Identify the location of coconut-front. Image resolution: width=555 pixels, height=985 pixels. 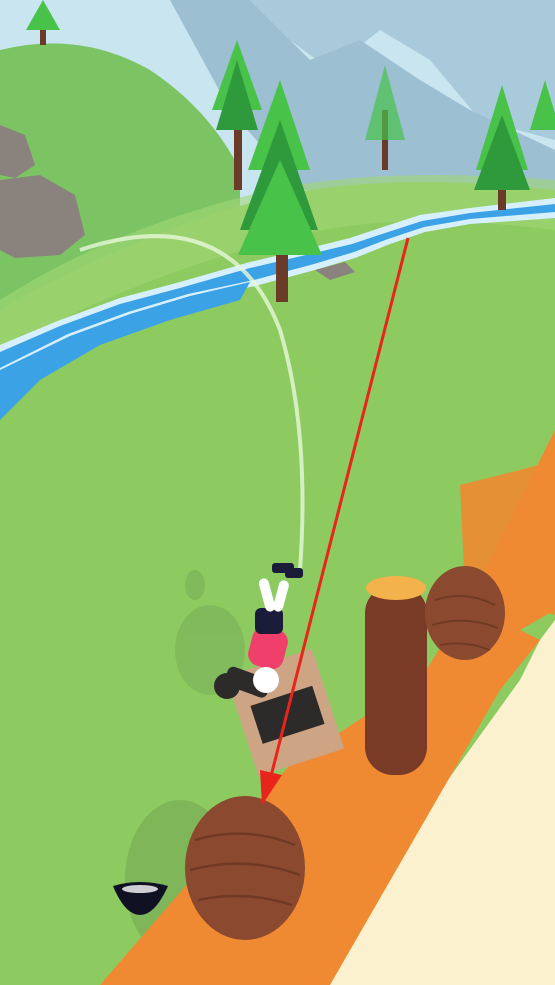
(245, 868).